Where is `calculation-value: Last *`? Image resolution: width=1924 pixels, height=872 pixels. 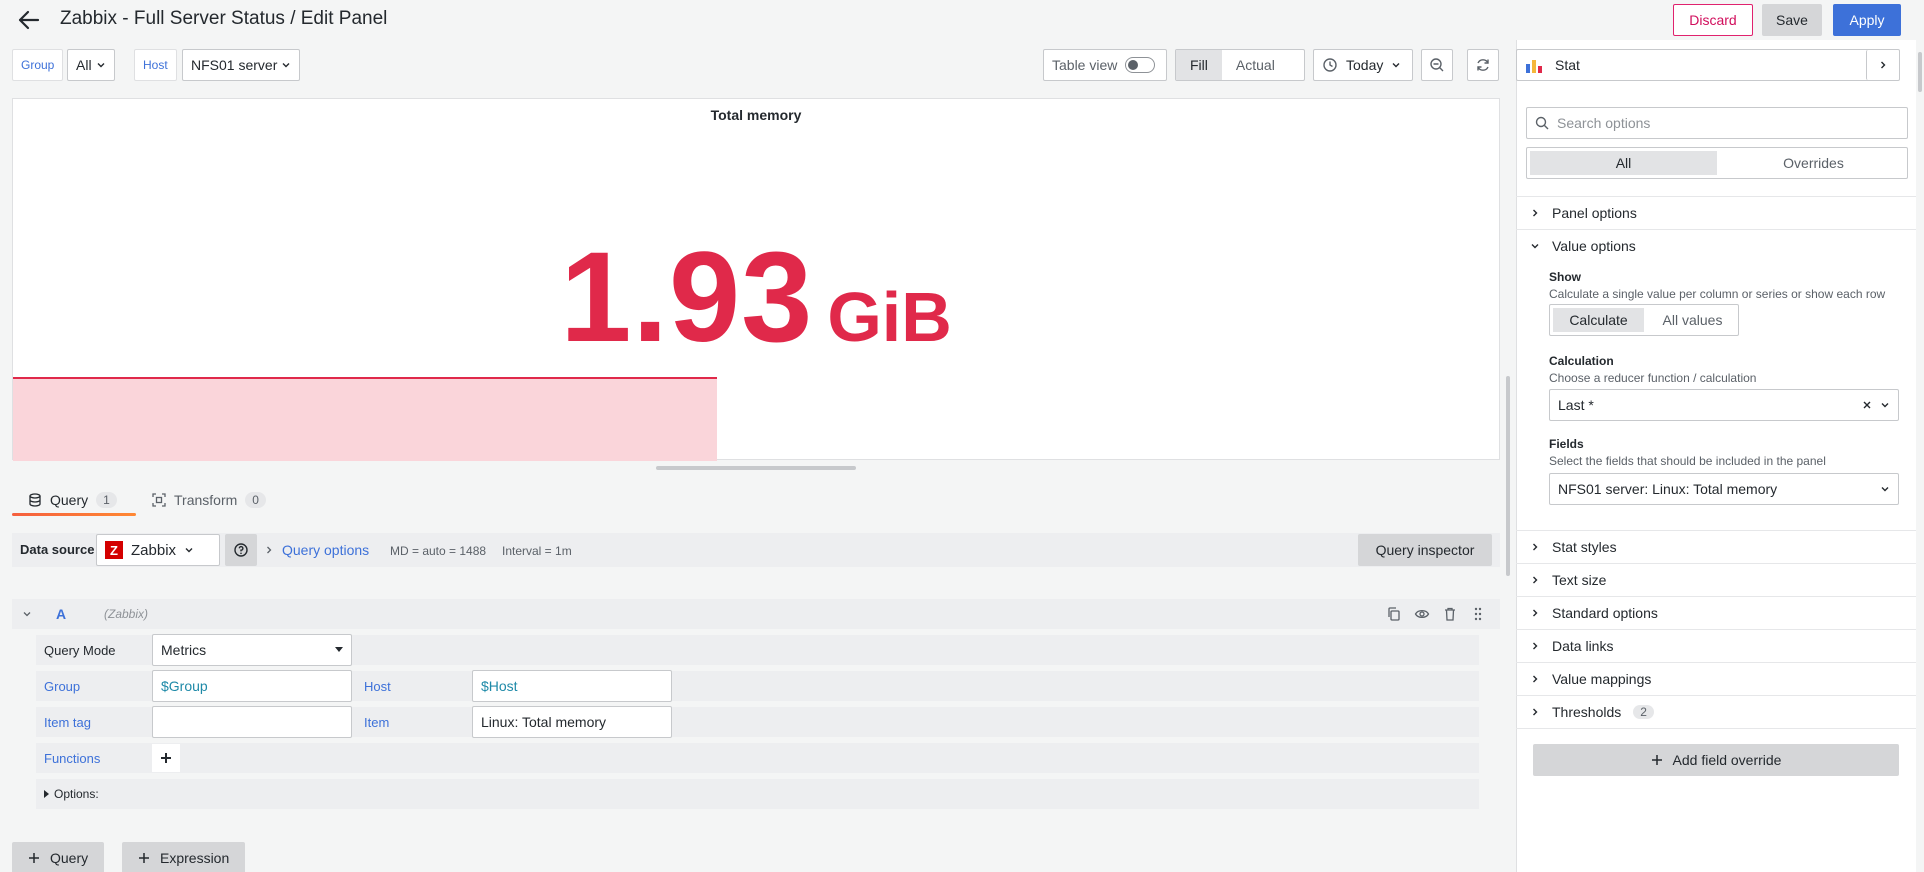
calculation-value: Last * is located at coordinates (1576, 405).